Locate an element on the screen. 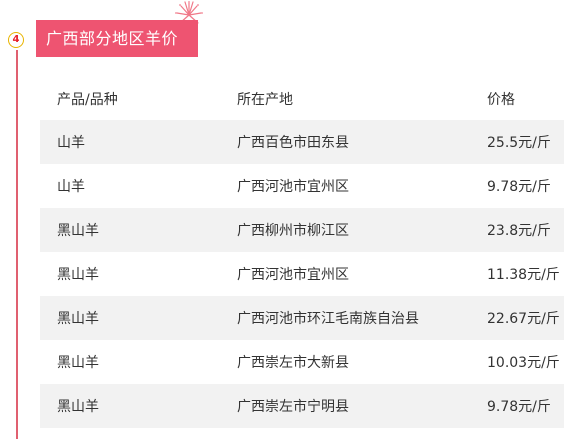 The height and width of the screenshot is (439, 568). section-number-badge: 4 is located at coordinates (16, 40).